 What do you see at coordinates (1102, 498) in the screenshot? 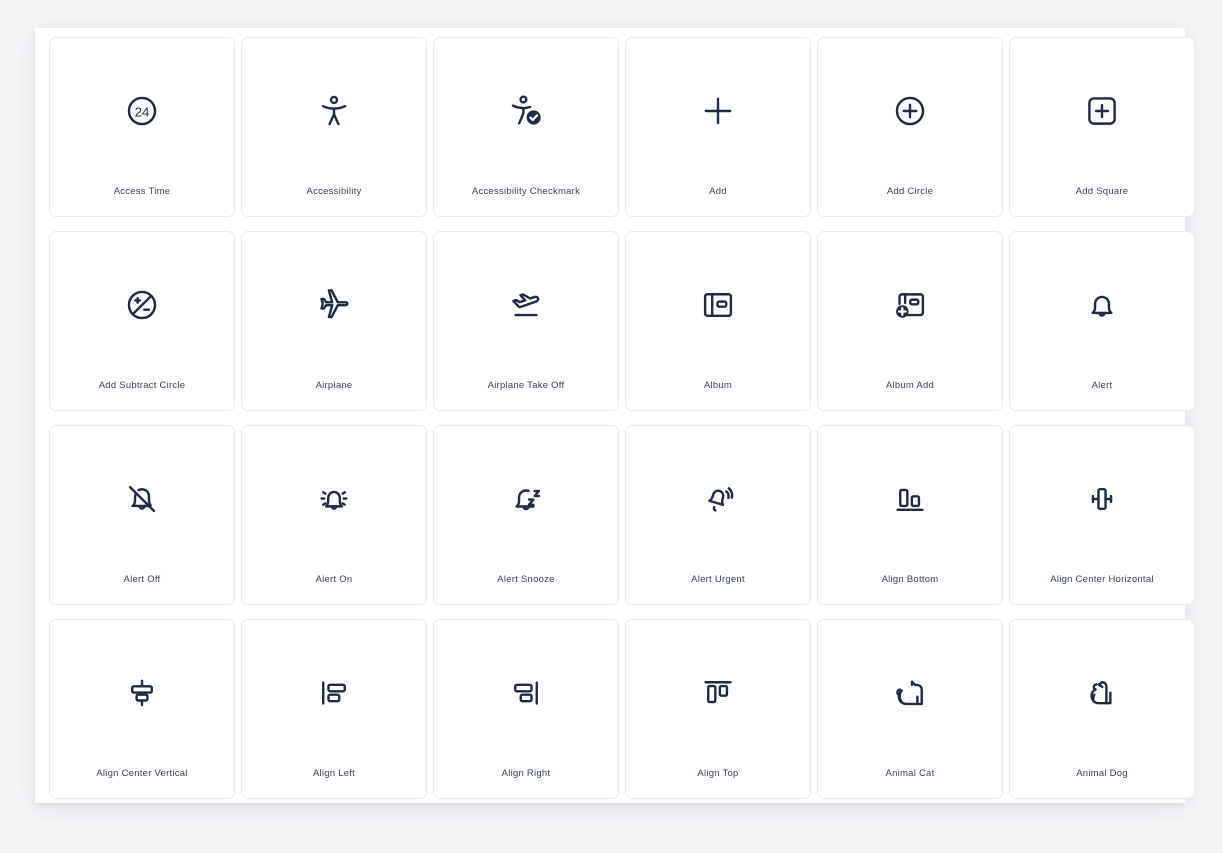
I see `align-center-horizontal-icon` at bounding box center [1102, 498].